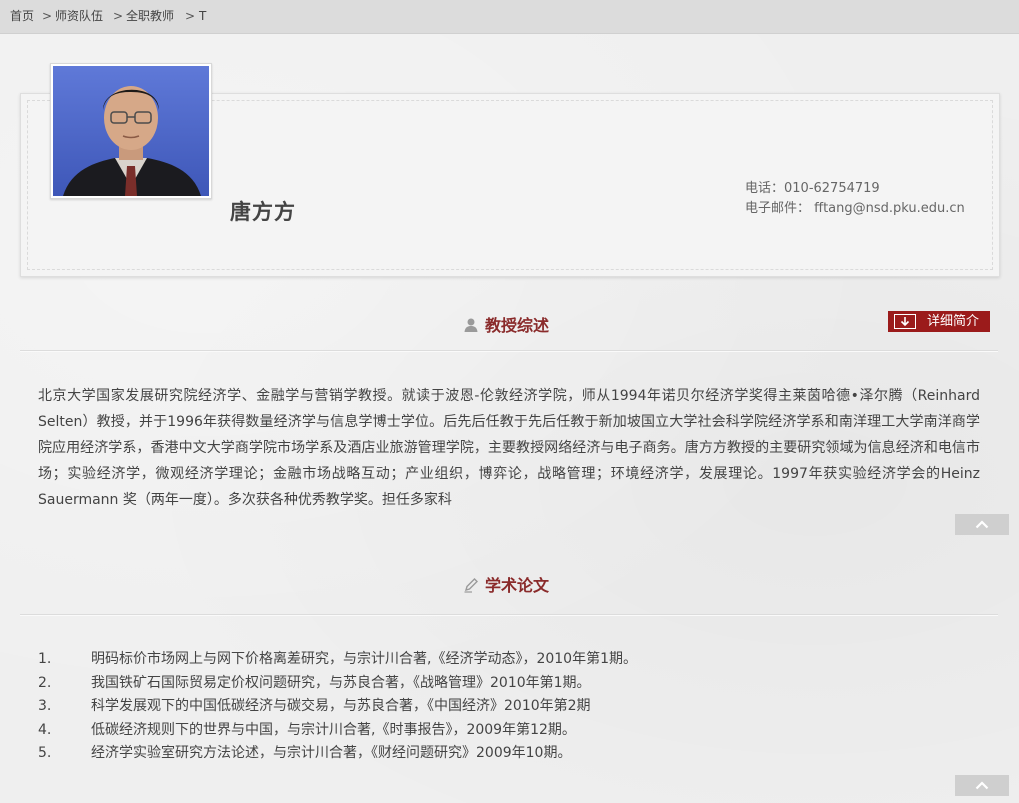 The image size is (1019, 803). Describe the element at coordinates (203, 16) in the screenshot. I see `breadcrumb-letter: T` at that location.